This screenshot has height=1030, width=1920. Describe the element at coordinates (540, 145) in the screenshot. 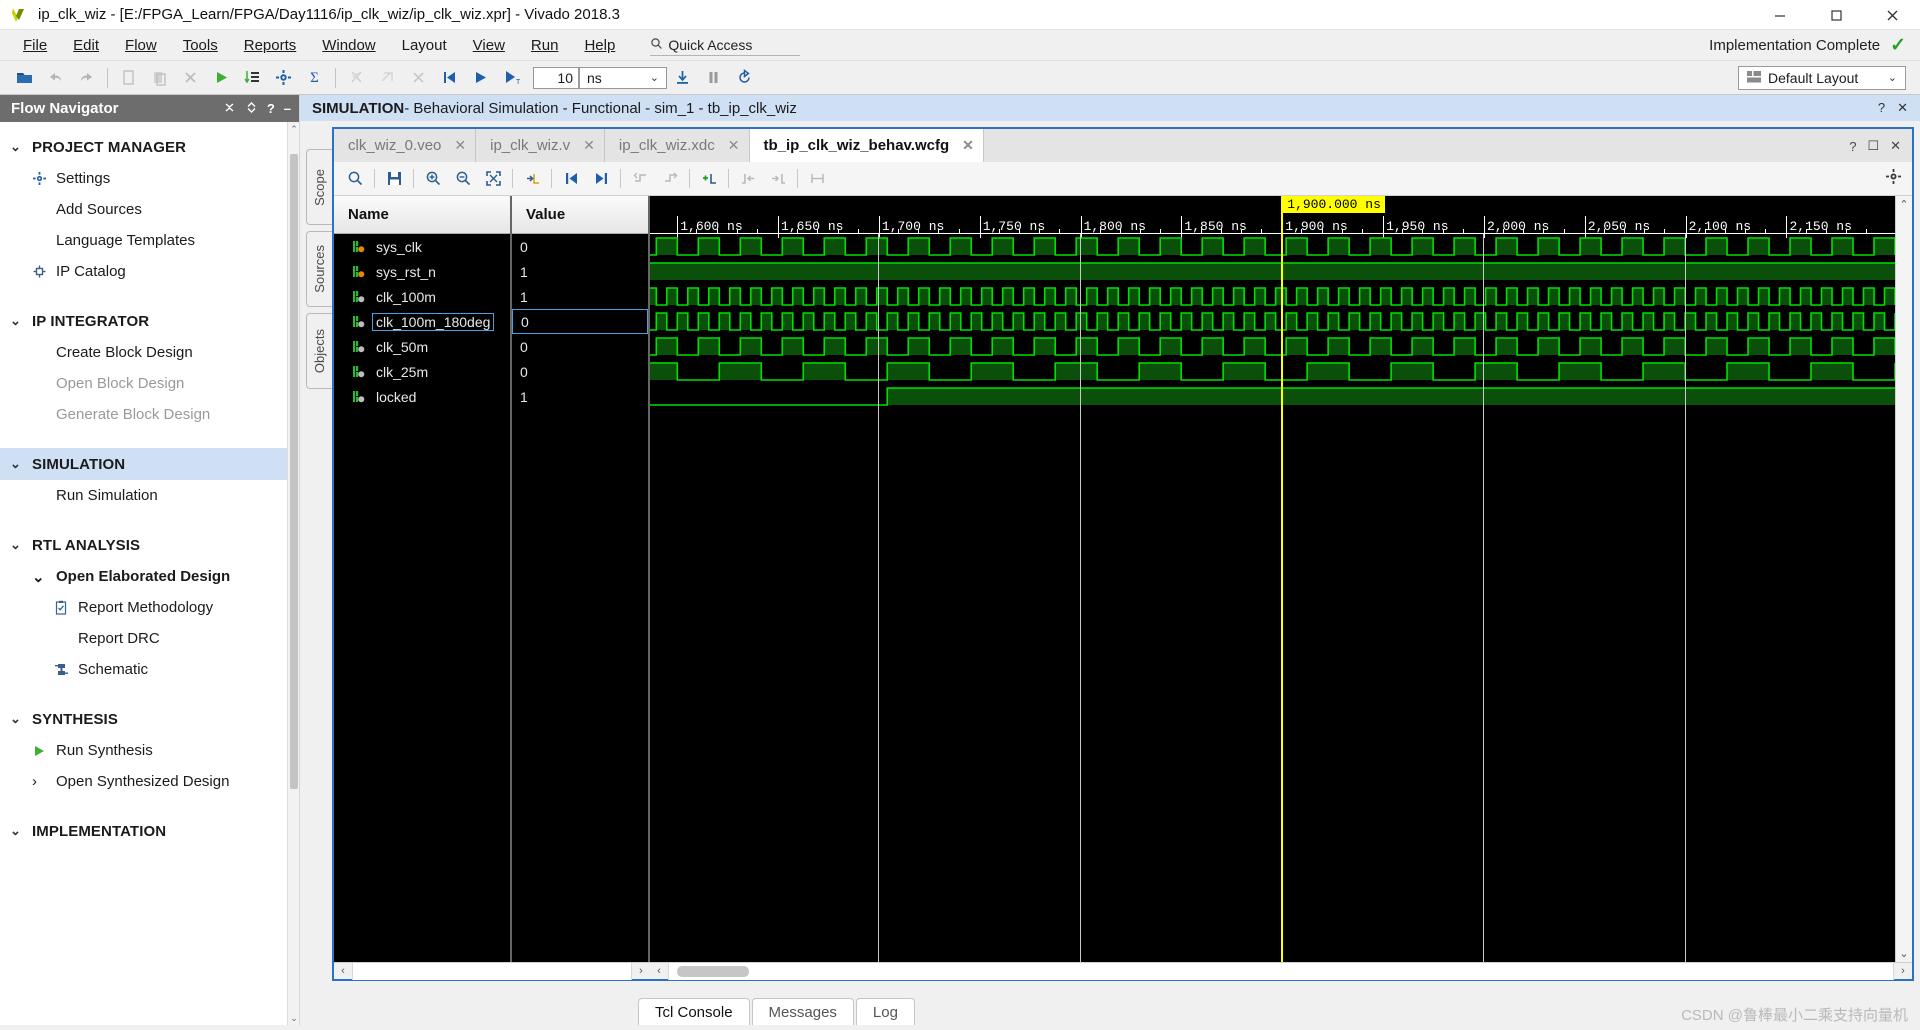

I see `tab-ip-clk-wiz-v: ip_clk_wiz.v ✕` at that location.